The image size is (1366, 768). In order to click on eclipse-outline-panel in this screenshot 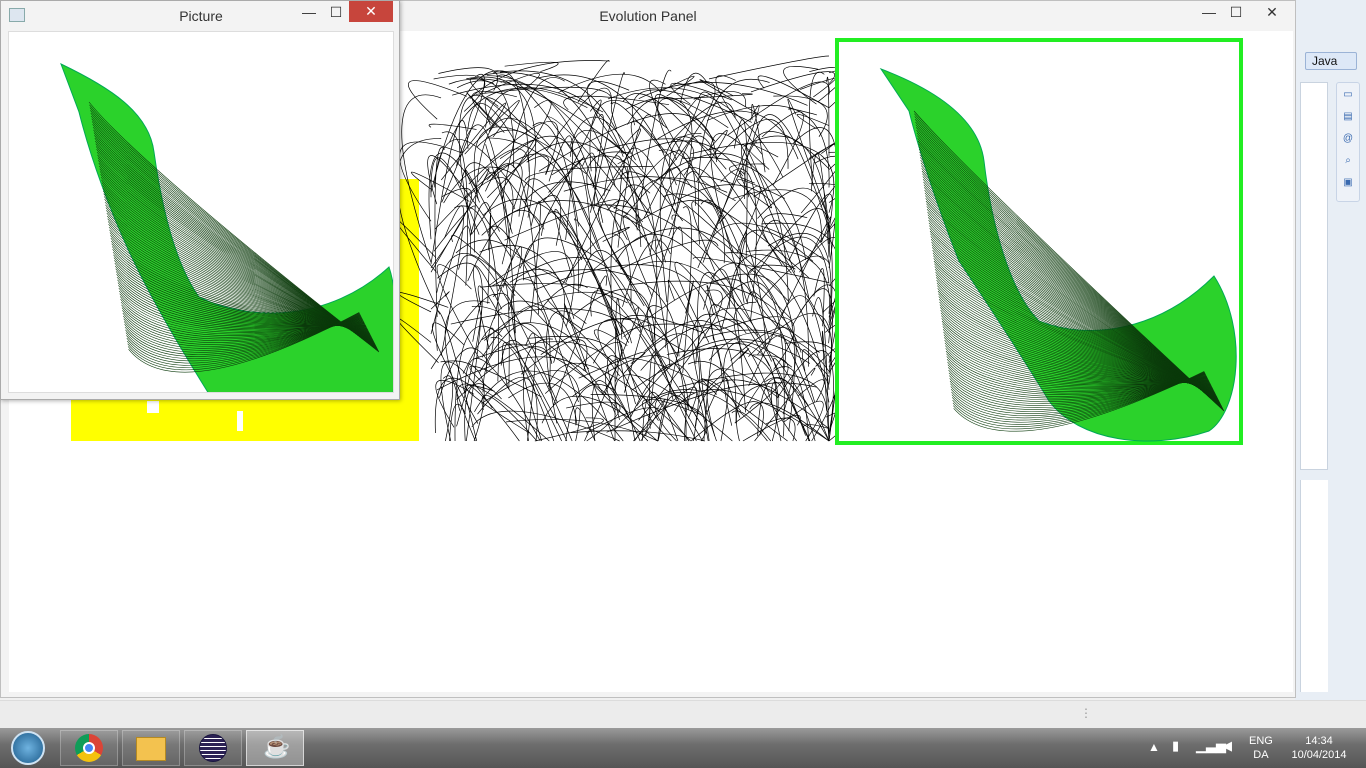, I will do `click(1314, 276)`.